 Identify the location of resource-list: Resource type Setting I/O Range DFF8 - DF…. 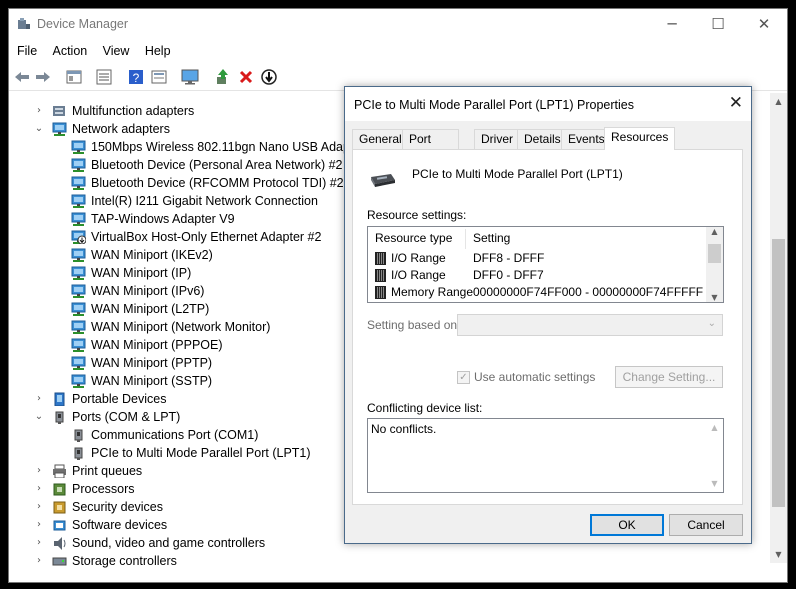
(545, 264).